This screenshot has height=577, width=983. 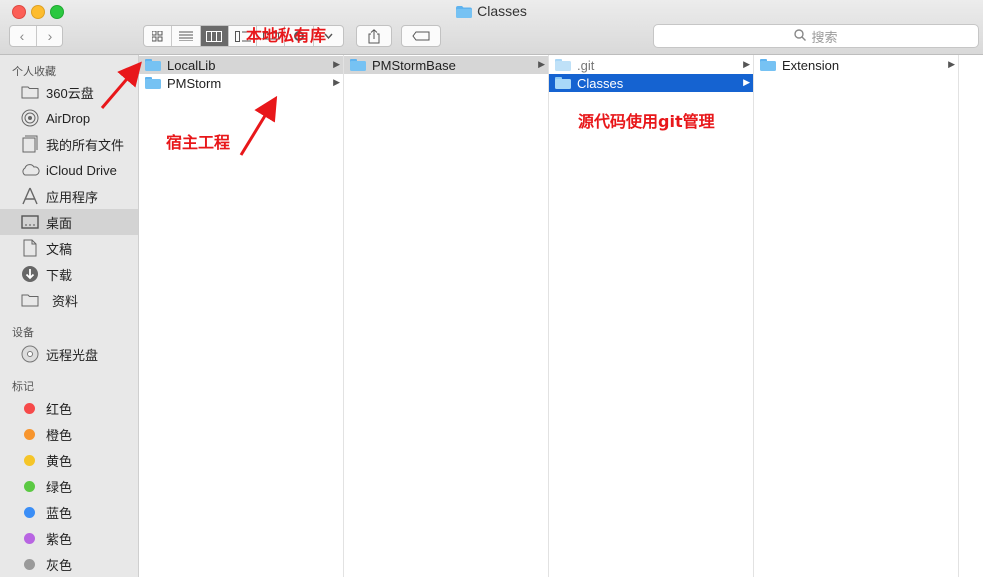 What do you see at coordinates (198, 142) in the screenshot?
I see `annotation-host-project: 宿主工程` at bounding box center [198, 142].